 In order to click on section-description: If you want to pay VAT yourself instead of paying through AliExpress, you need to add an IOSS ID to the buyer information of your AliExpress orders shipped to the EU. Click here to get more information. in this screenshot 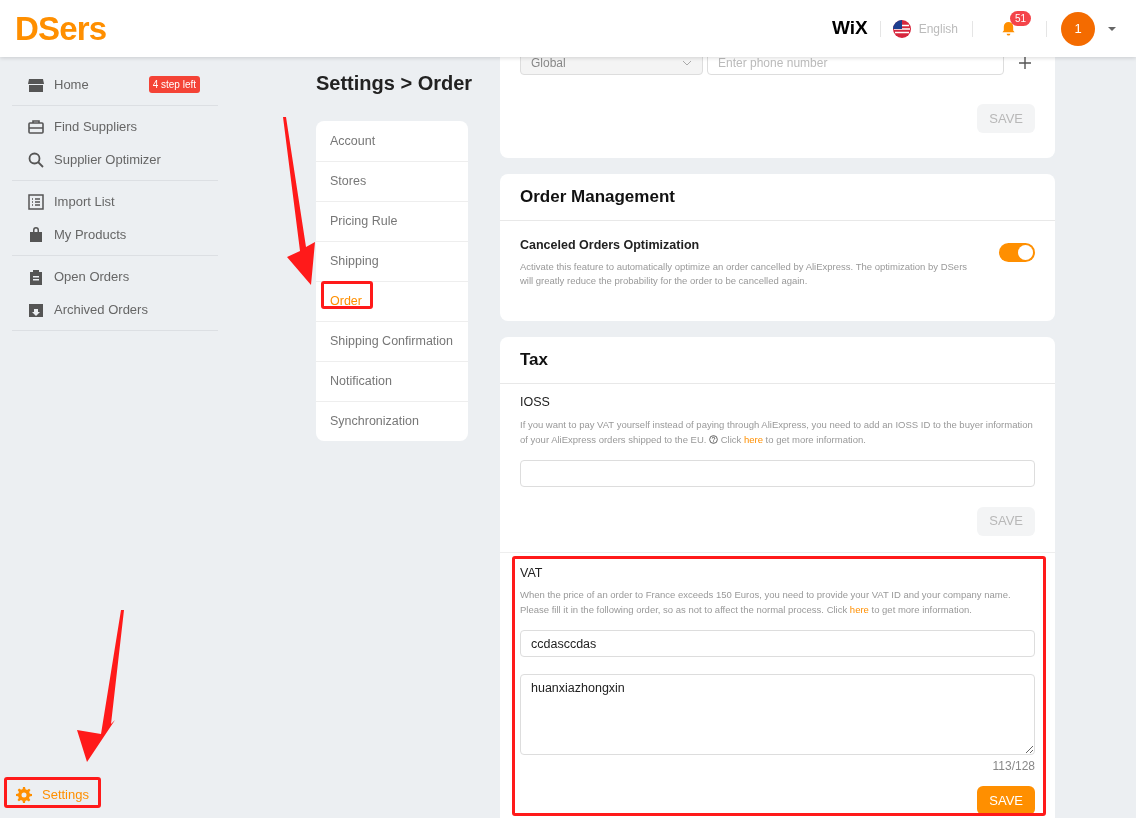, I will do `click(777, 432)`.